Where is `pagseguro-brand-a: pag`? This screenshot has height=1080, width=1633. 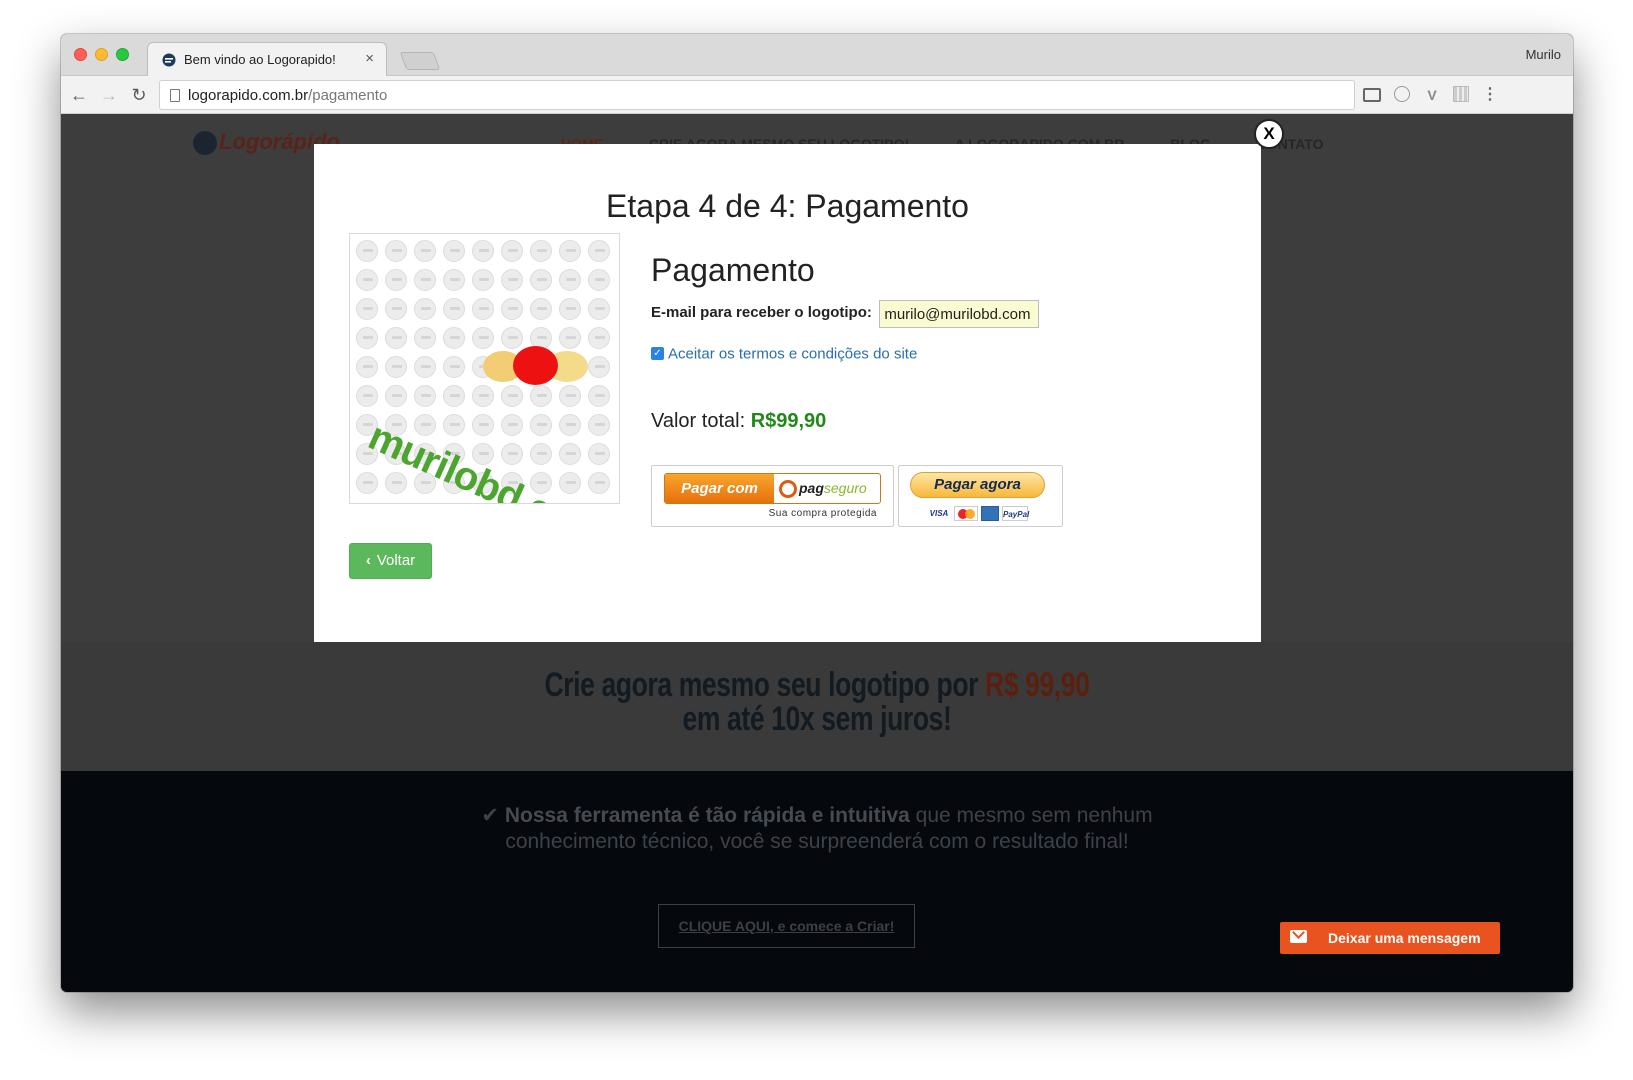 pagseguro-brand-a: pag is located at coordinates (811, 488).